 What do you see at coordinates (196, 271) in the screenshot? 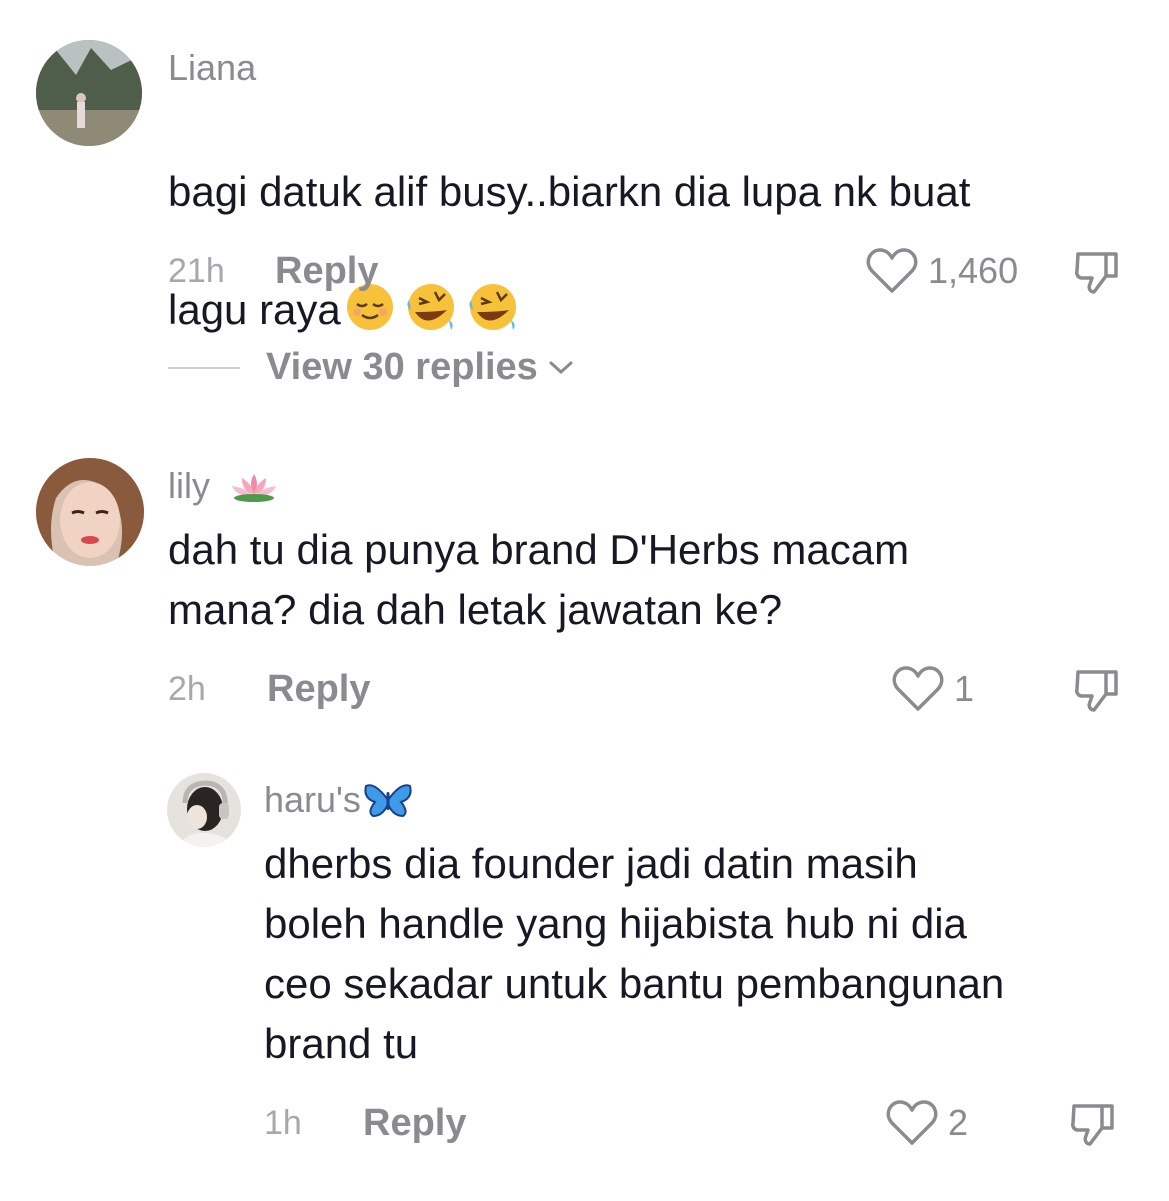
I see `comment-time: 21h` at bounding box center [196, 271].